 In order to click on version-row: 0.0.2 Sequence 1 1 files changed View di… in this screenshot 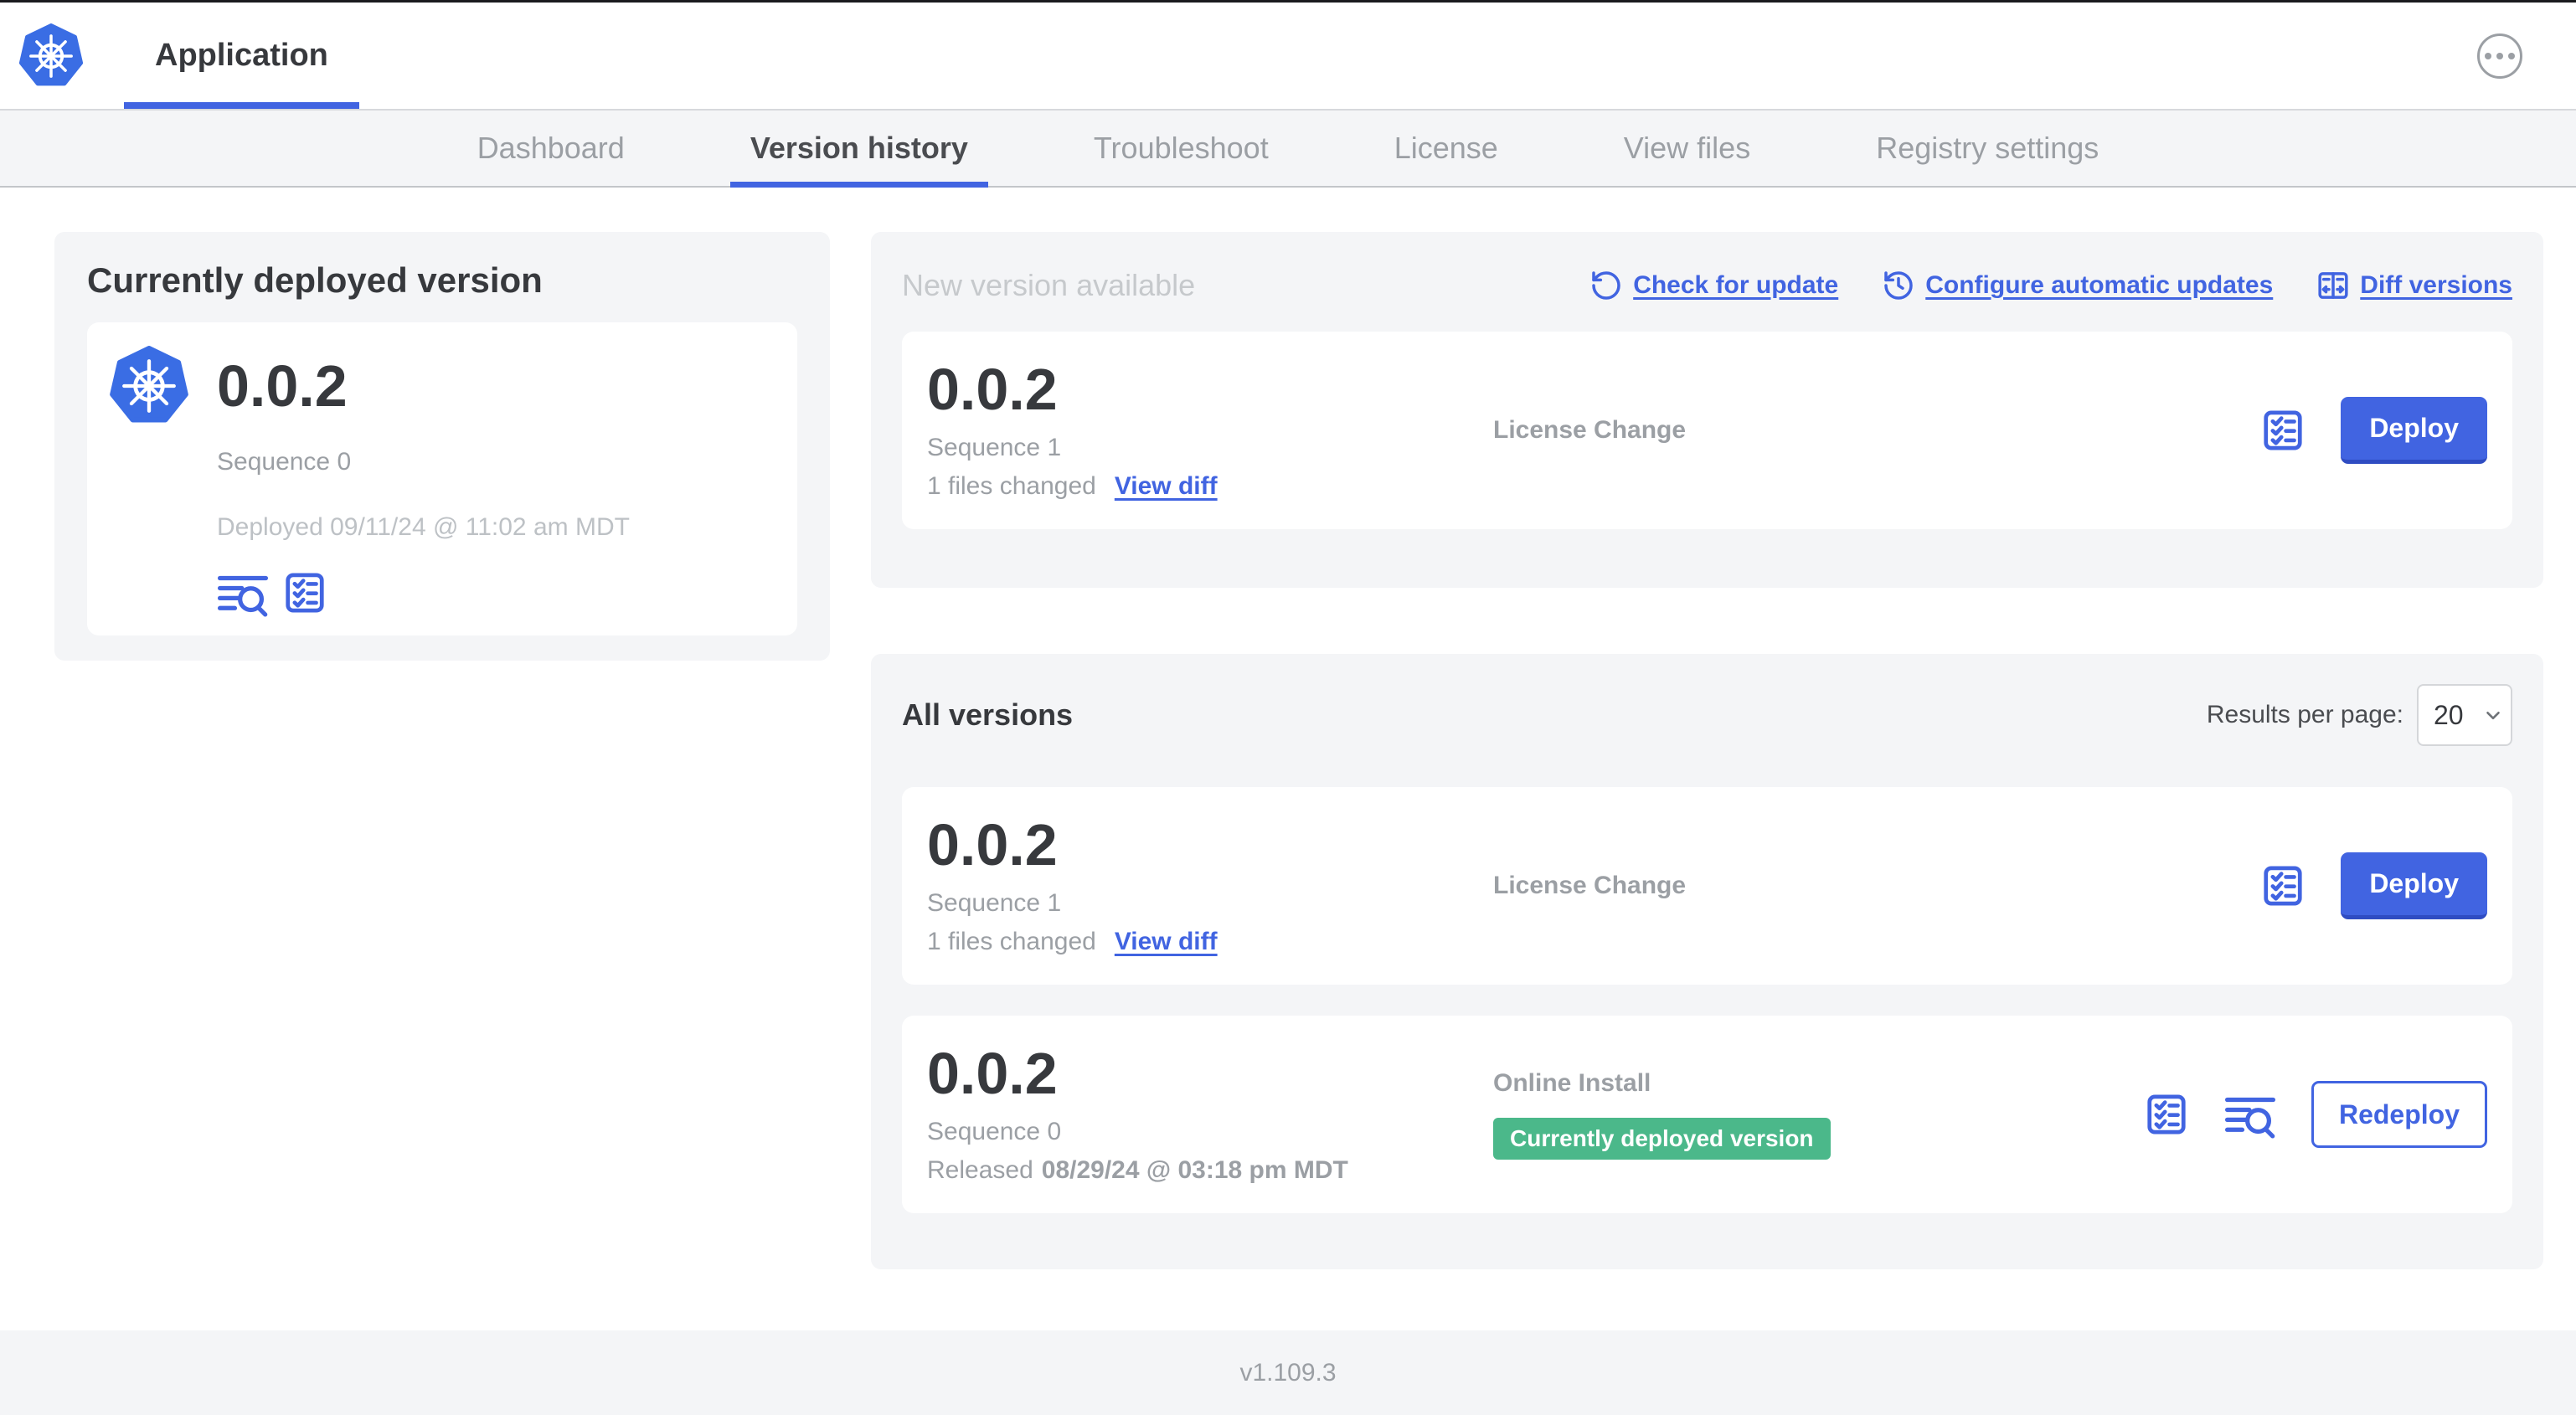, I will do `click(1707, 886)`.